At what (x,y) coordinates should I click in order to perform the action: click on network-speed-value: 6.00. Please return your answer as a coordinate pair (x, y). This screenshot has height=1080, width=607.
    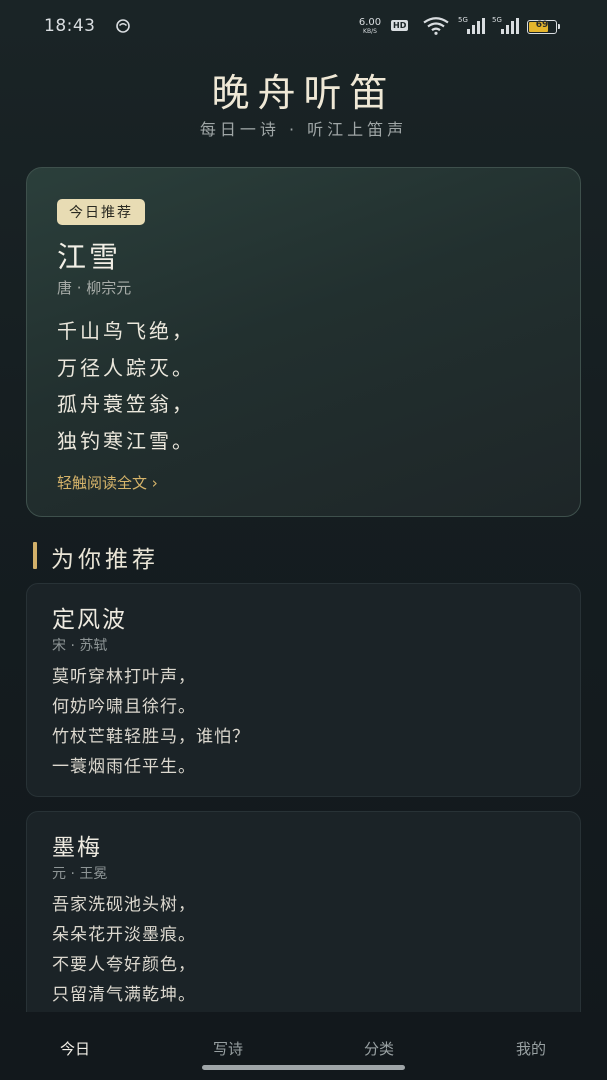
    Looking at the image, I should click on (370, 22).